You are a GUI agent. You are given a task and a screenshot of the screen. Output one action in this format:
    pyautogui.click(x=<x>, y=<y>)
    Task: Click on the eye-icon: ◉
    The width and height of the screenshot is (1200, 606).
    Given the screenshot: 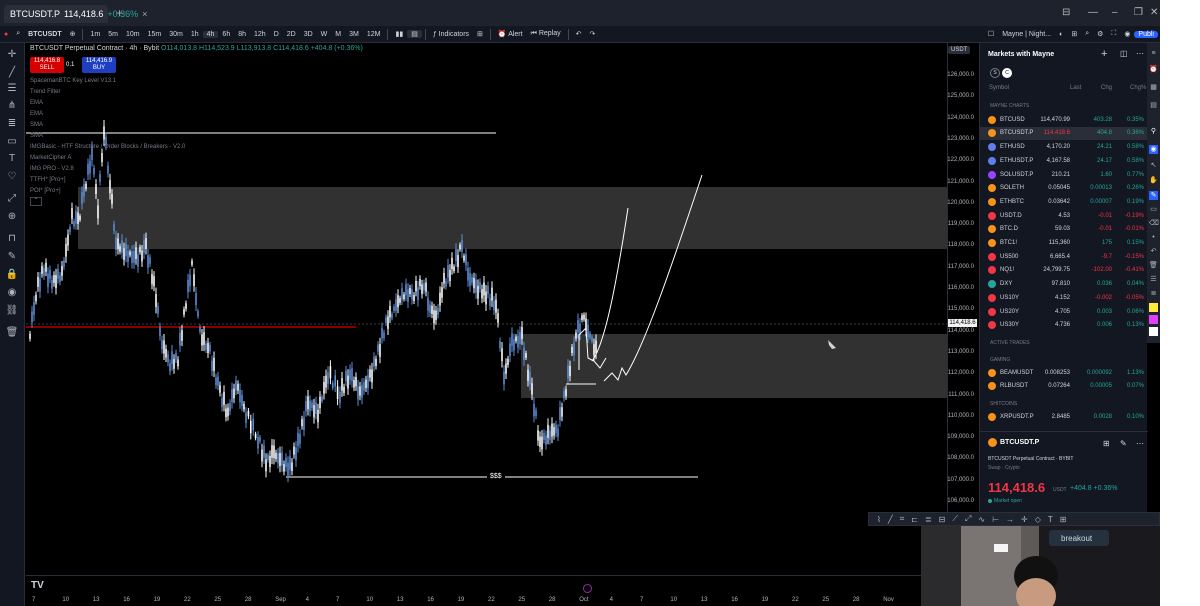 What is the action you would take?
    pyautogui.click(x=12, y=293)
    